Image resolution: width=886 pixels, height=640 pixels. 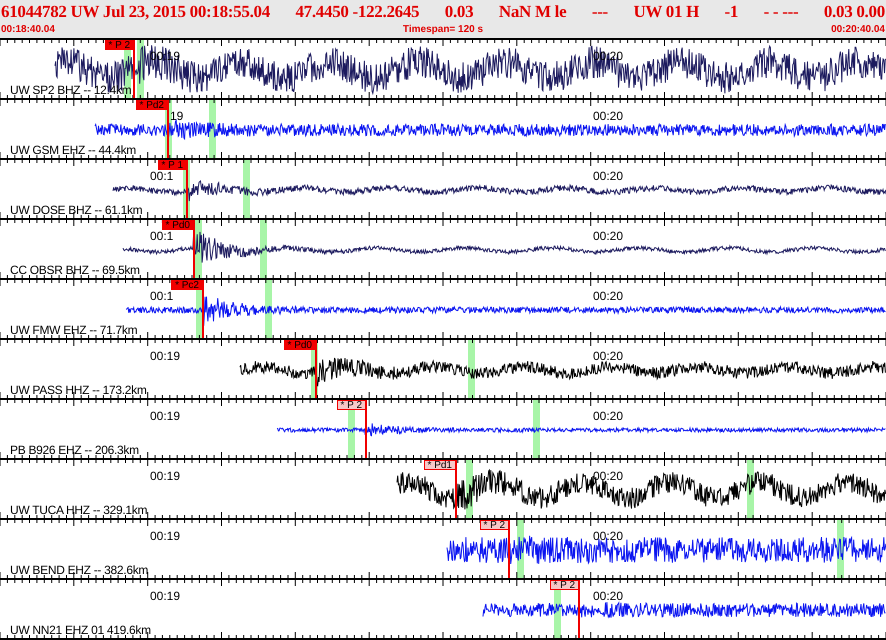 I want to click on end-time: 00:20:40.04, so click(x=858, y=29).